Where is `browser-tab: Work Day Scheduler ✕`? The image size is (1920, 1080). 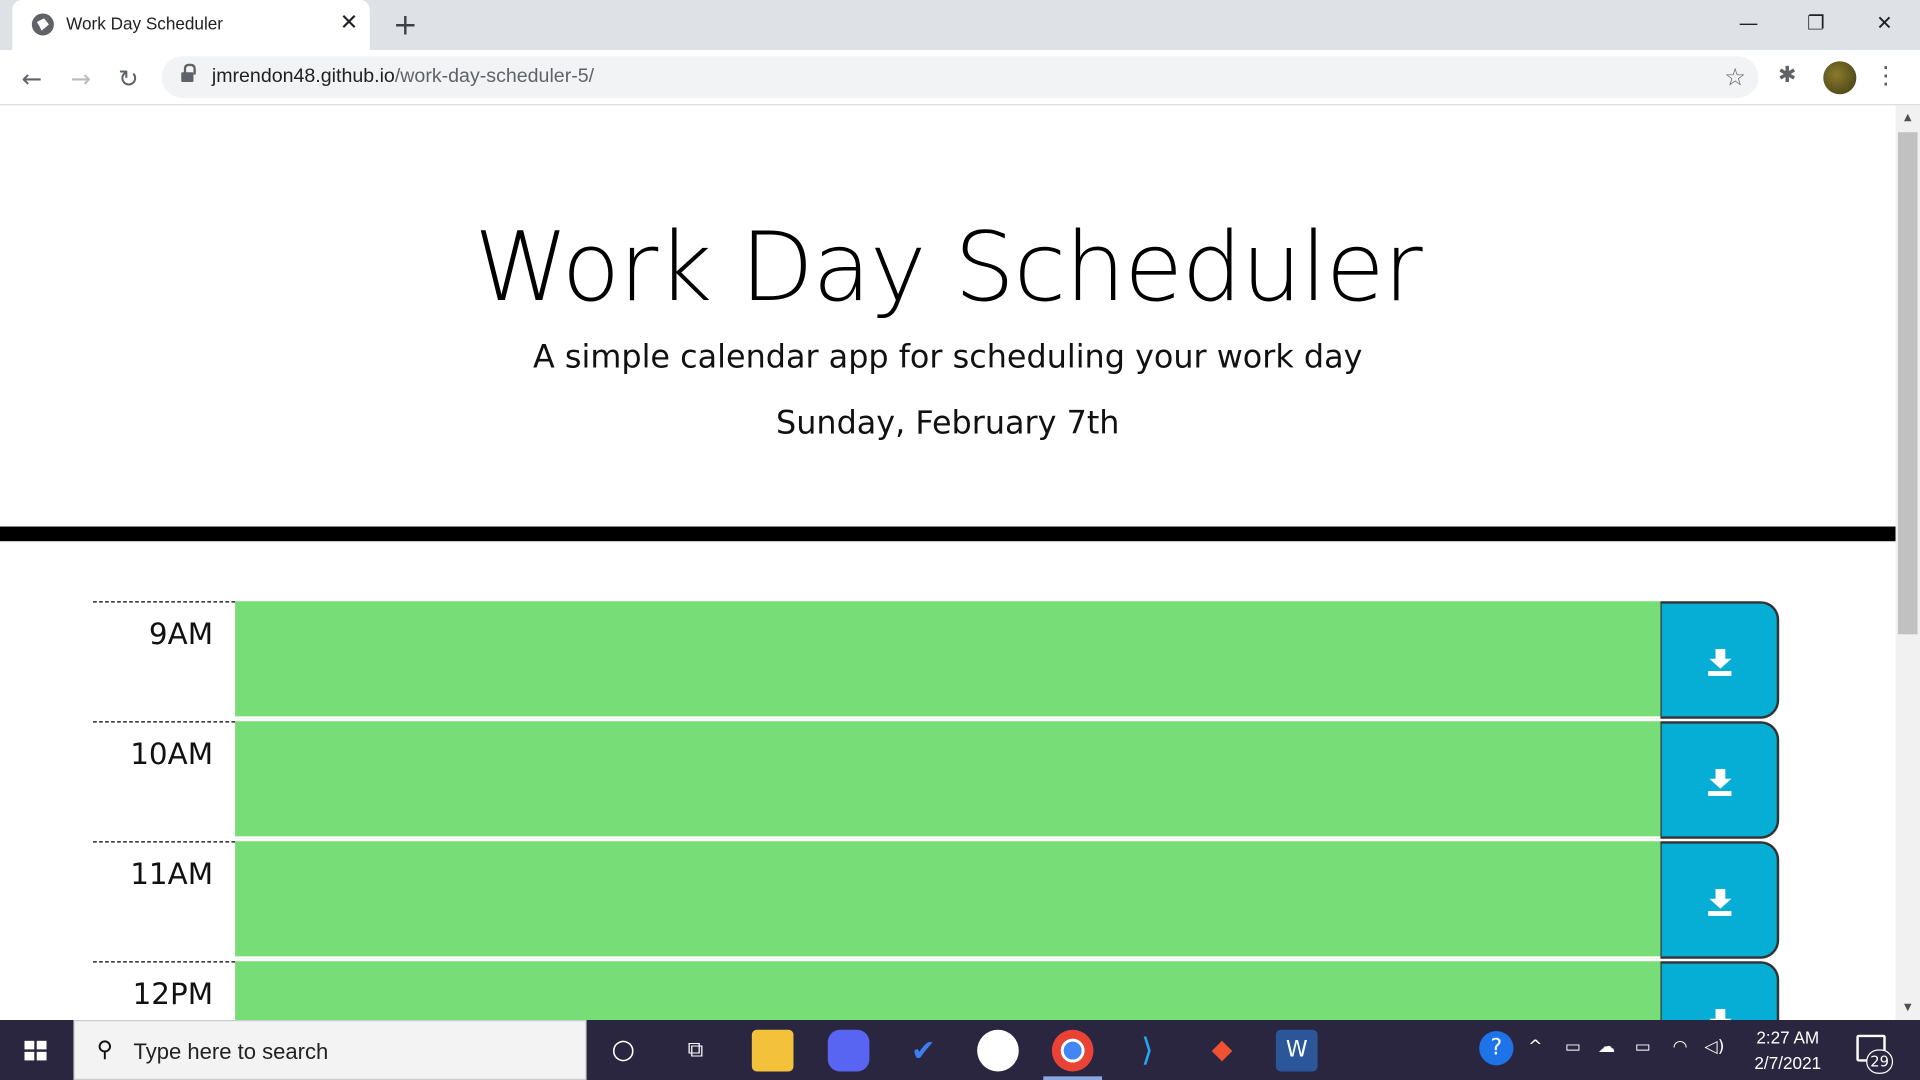 browser-tab: Work Day Scheduler ✕ is located at coordinates (191, 25).